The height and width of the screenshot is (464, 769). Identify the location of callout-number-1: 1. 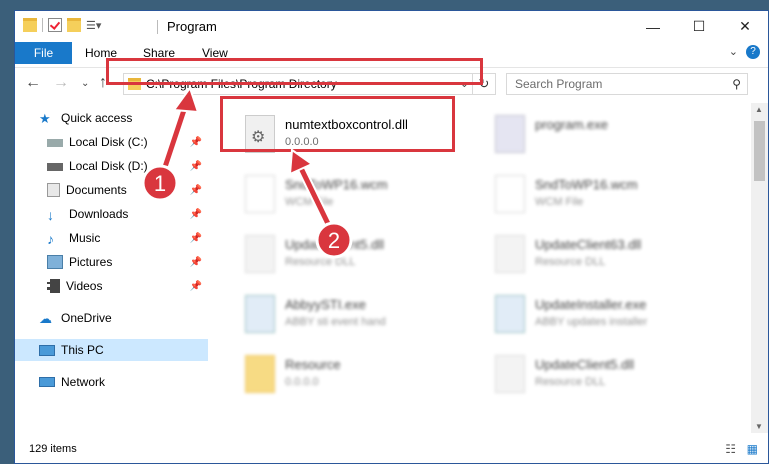
(160, 183).